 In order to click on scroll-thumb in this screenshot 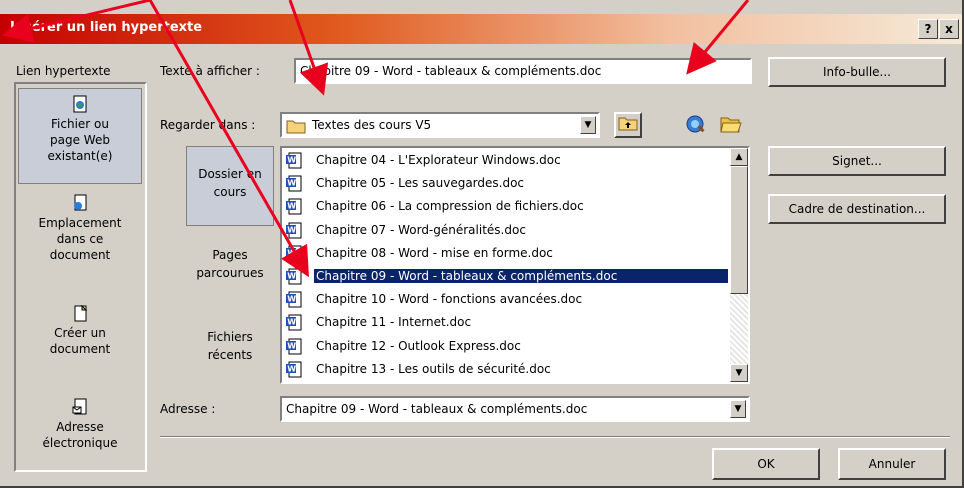, I will do `click(739, 230)`.